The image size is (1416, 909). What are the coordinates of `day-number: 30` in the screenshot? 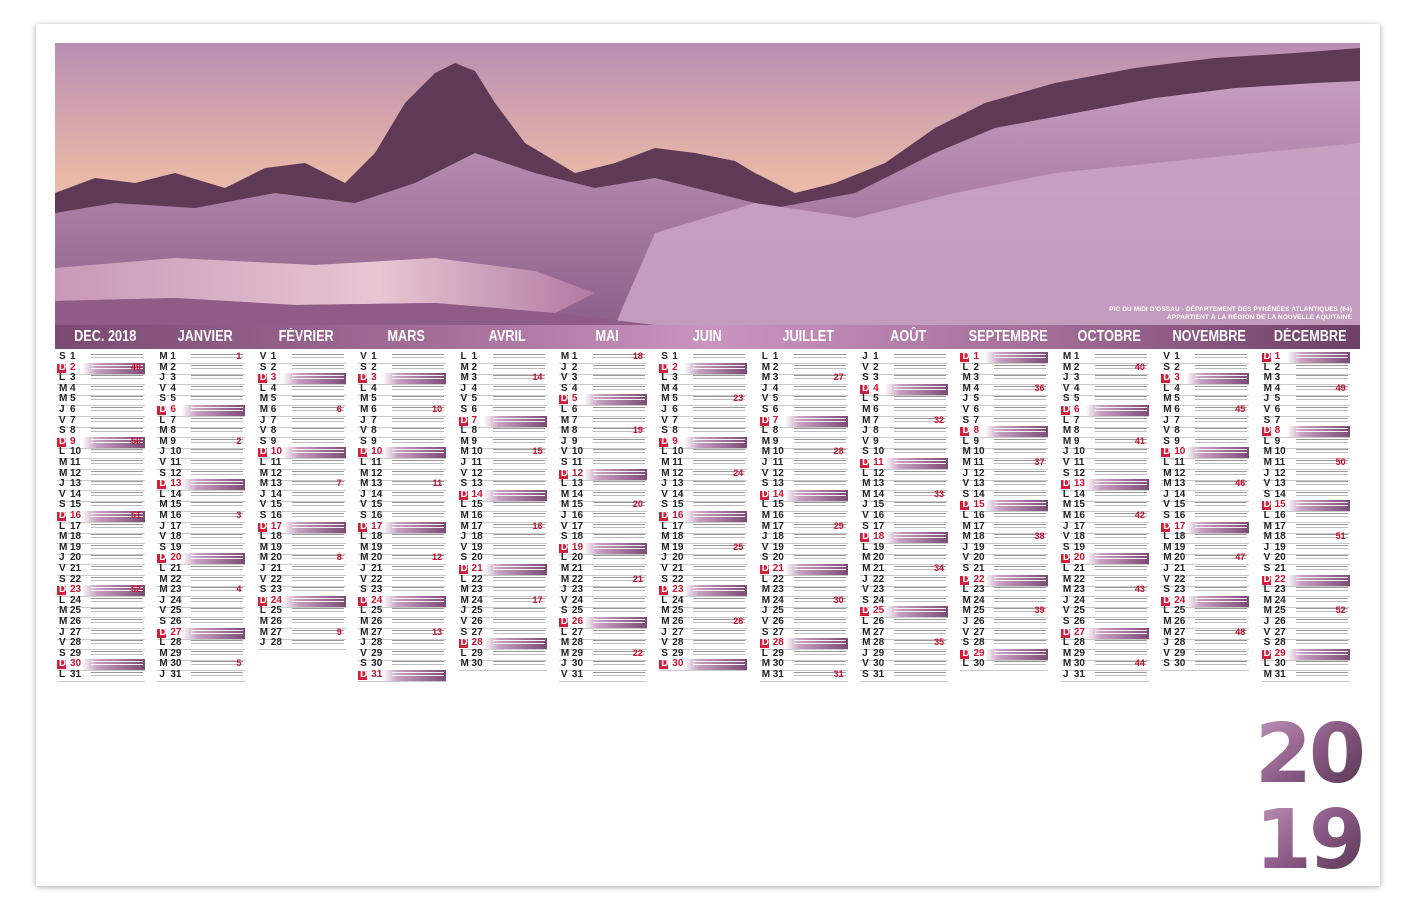 It's located at (879, 664).